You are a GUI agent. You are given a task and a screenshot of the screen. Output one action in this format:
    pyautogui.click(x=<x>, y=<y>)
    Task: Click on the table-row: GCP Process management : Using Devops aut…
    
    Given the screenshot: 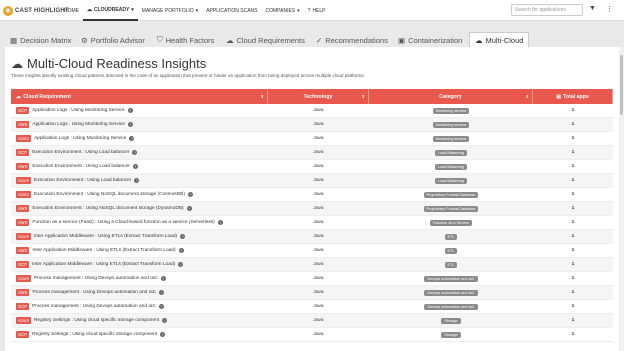 What is the action you would take?
    pyautogui.click(x=312, y=307)
    